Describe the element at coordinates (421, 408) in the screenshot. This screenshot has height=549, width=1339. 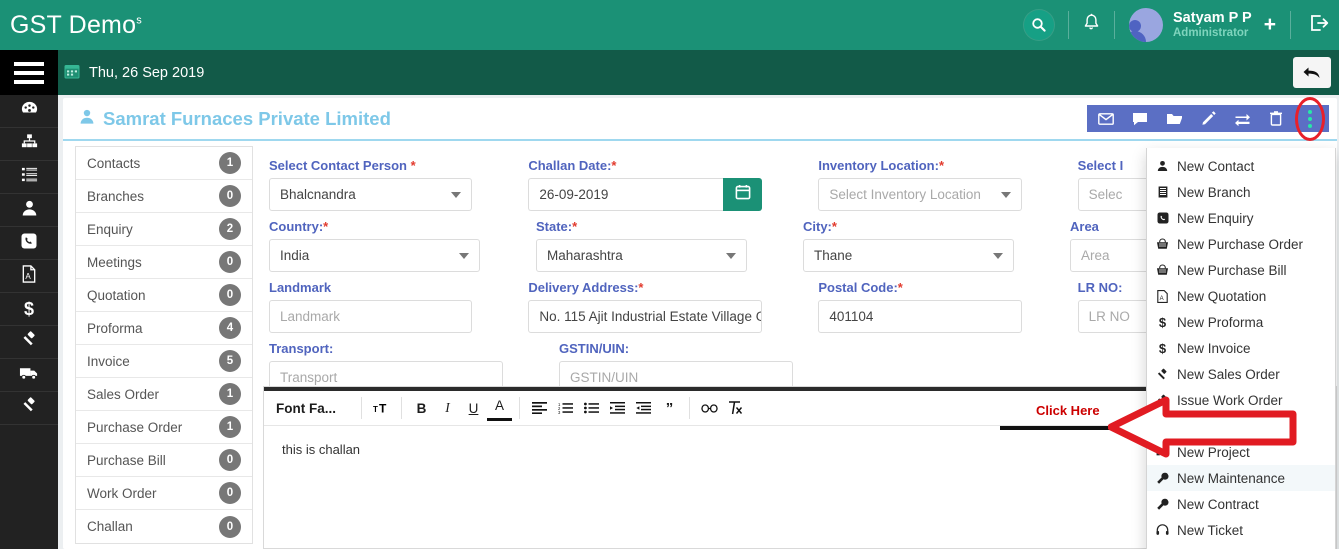
I see `bold-icon: B` at that location.